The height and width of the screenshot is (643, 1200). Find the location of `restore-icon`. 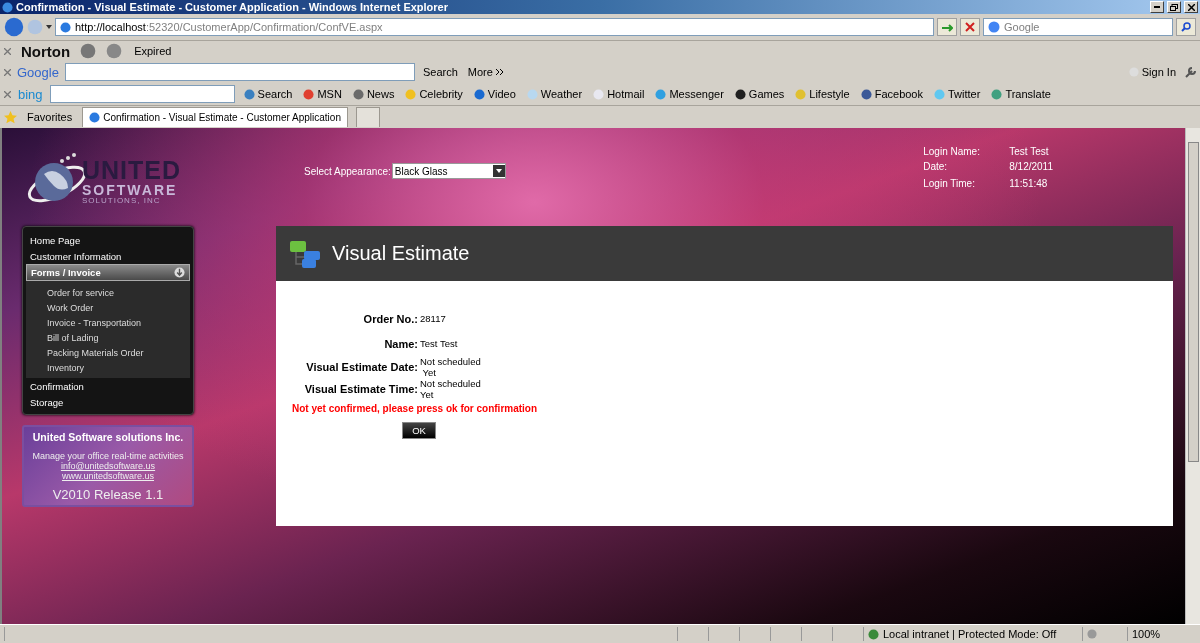

restore-icon is located at coordinates (1174, 7).